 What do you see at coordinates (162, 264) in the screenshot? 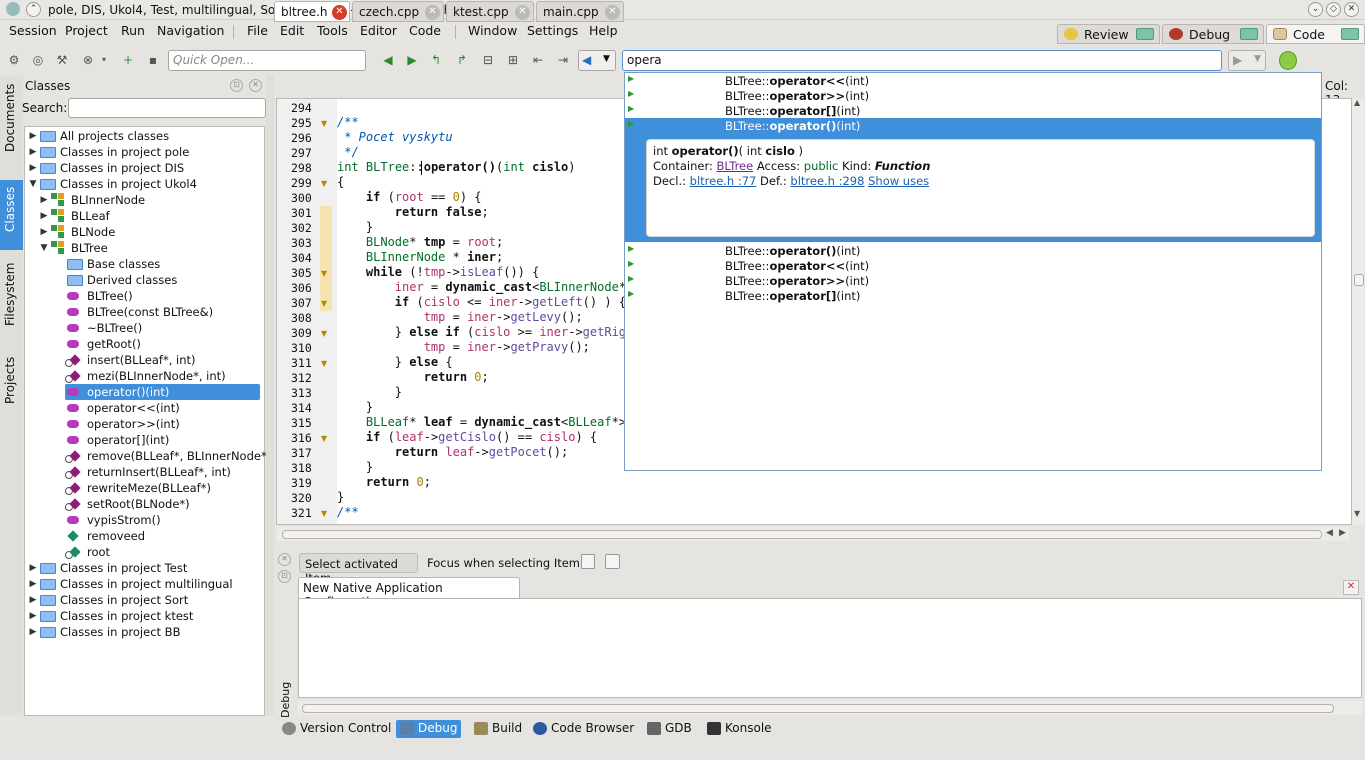
I see `tree-item: Base classes` at bounding box center [162, 264].